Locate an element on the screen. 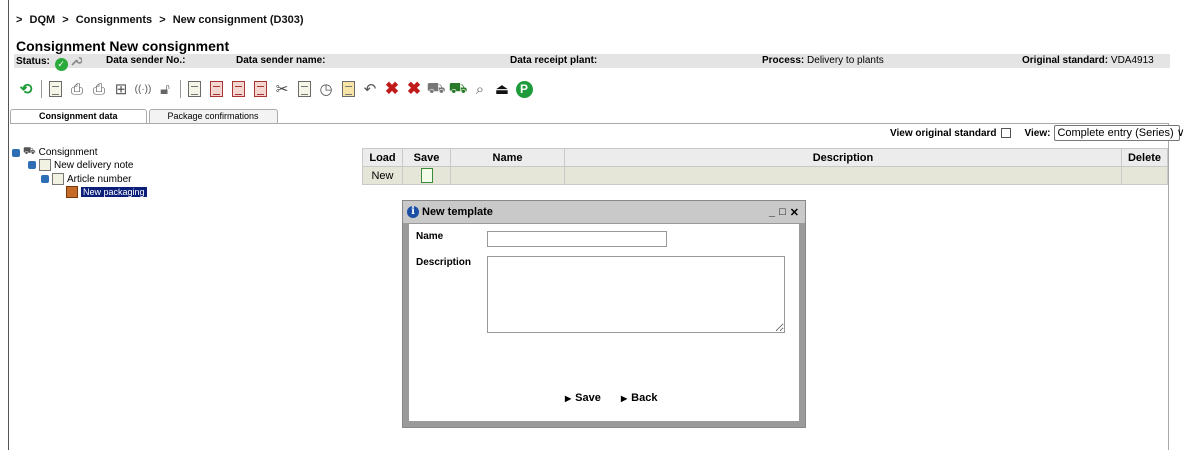  column-header-load: Load is located at coordinates (382, 157).